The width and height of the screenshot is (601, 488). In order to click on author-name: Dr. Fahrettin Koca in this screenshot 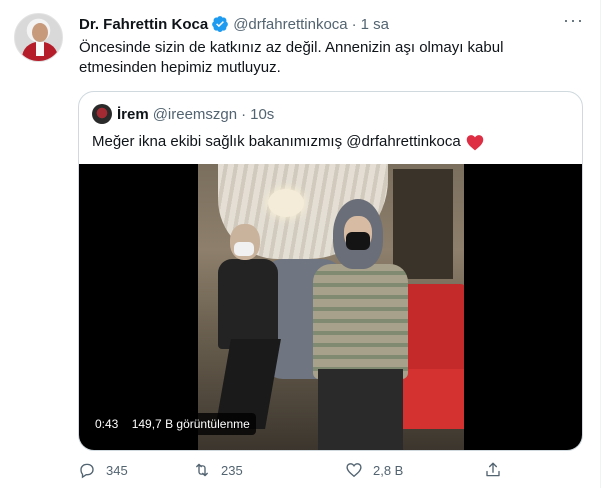, I will do `click(143, 24)`.